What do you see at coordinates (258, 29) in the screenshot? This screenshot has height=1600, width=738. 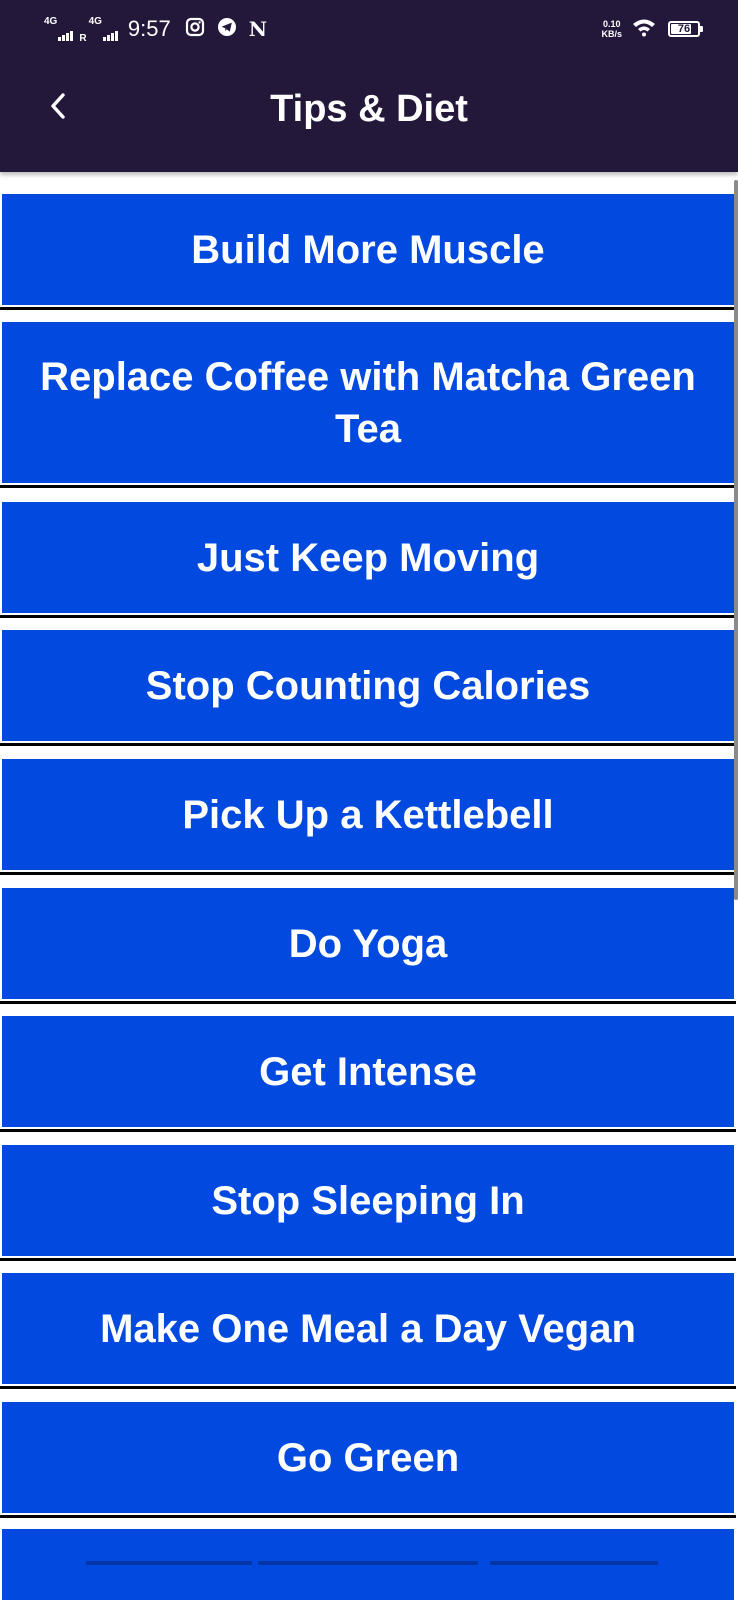 I see `n-notification-icon: N` at bounding box center [258, 29].